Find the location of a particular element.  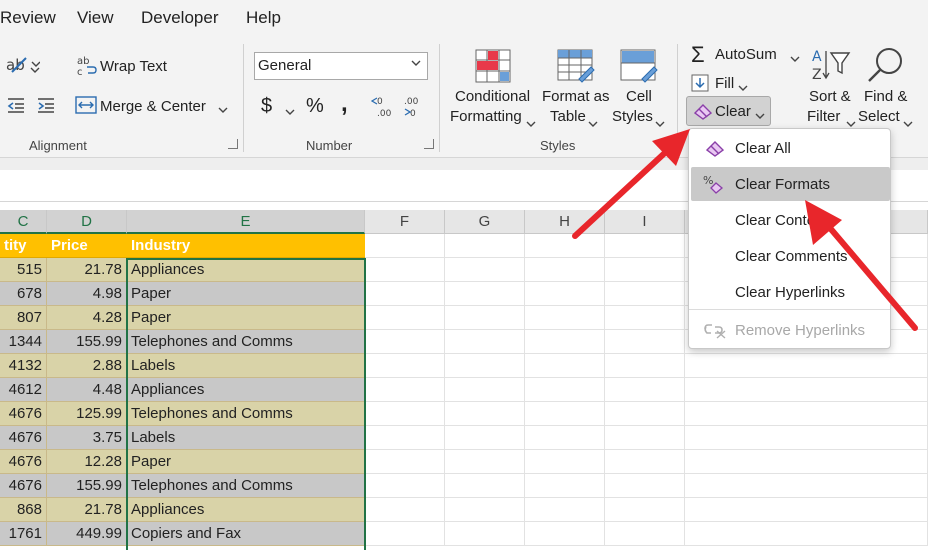

currency-button: $ is located at coordinates (266, 106).